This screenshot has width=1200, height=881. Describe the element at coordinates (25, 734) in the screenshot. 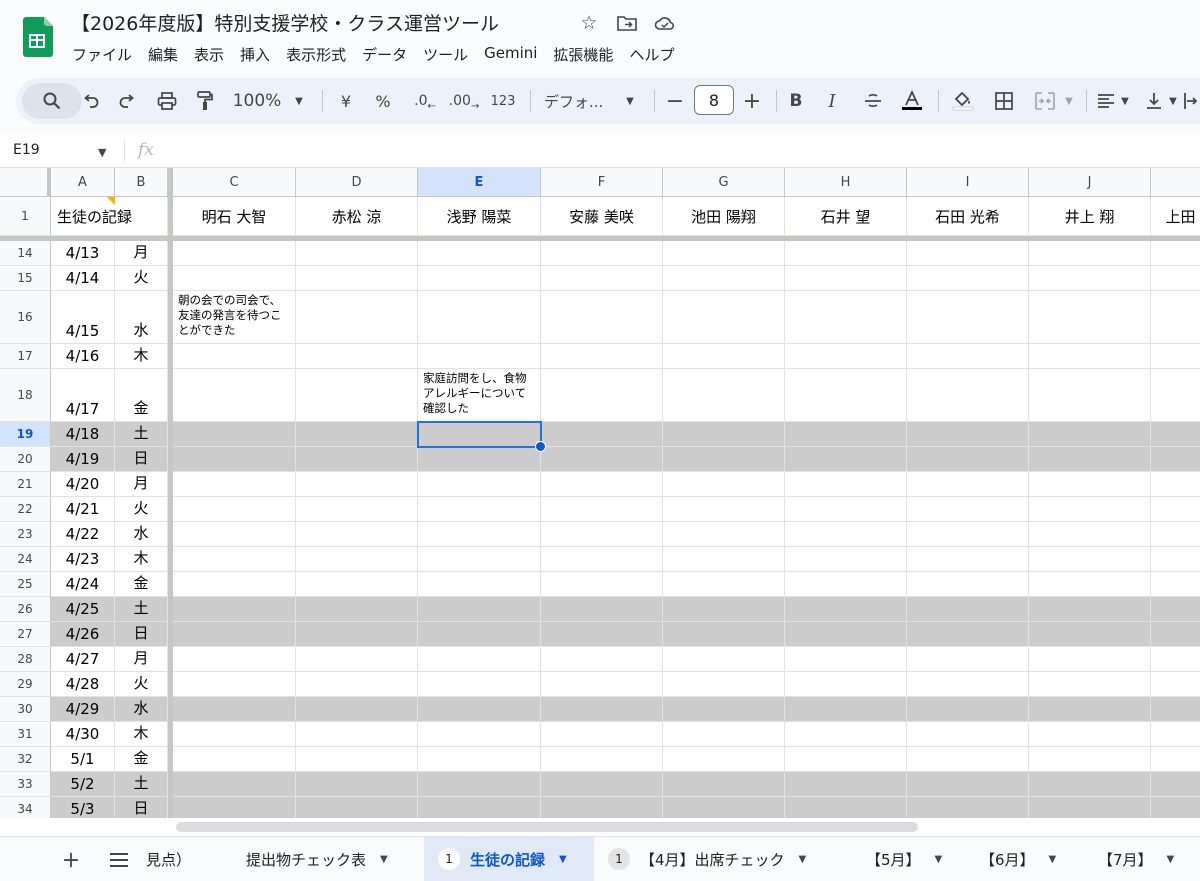

I see `row-header-31: 31` at that location.